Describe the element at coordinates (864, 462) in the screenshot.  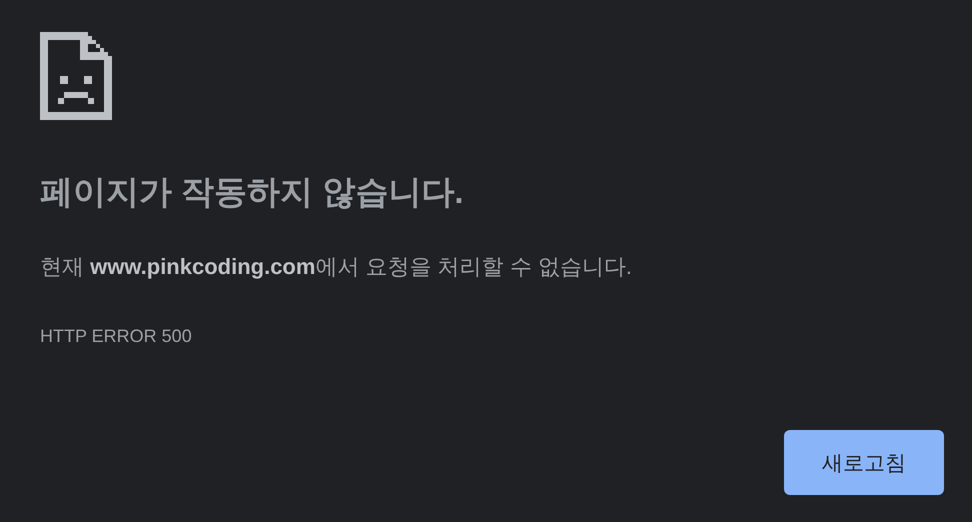
I see `reload-button: 새로고침` at that location.